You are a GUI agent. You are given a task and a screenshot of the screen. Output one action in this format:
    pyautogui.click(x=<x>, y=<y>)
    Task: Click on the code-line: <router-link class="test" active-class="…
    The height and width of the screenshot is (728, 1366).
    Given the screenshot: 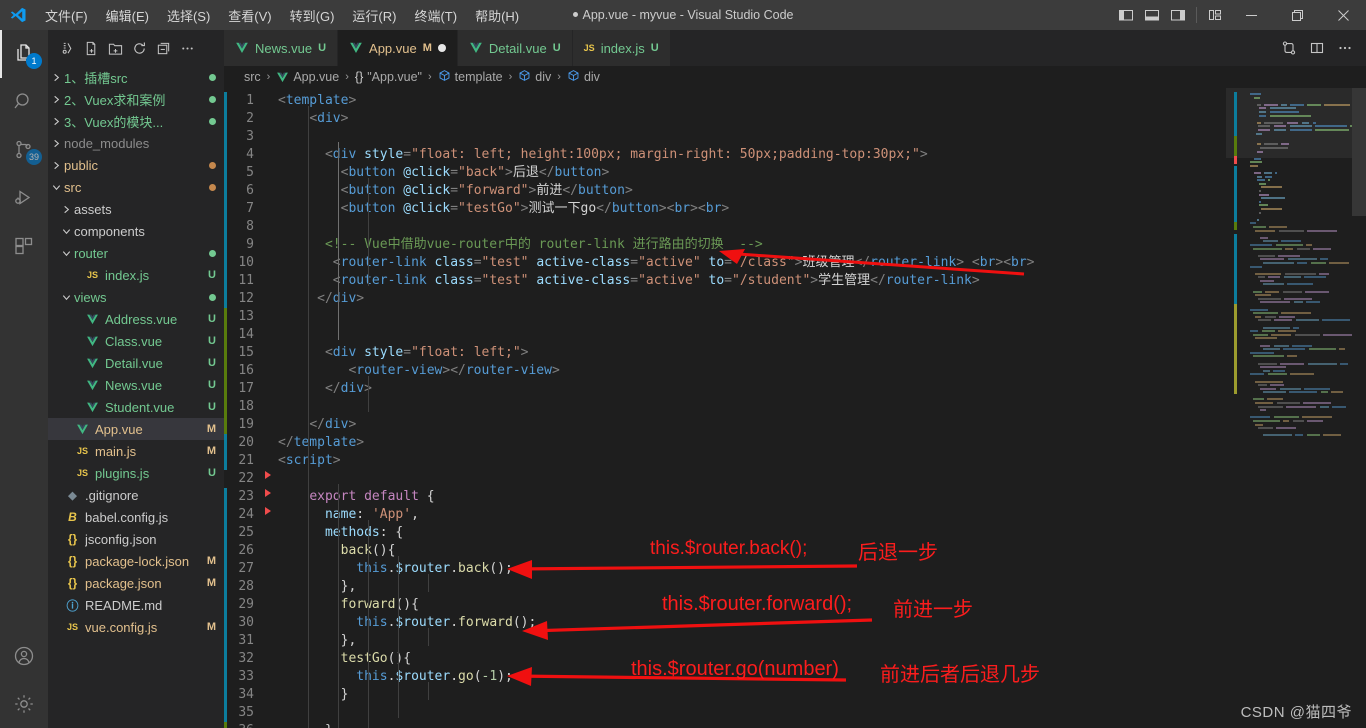 What is the action you would take?
    pyautogui.click(x=752, y=263)
    